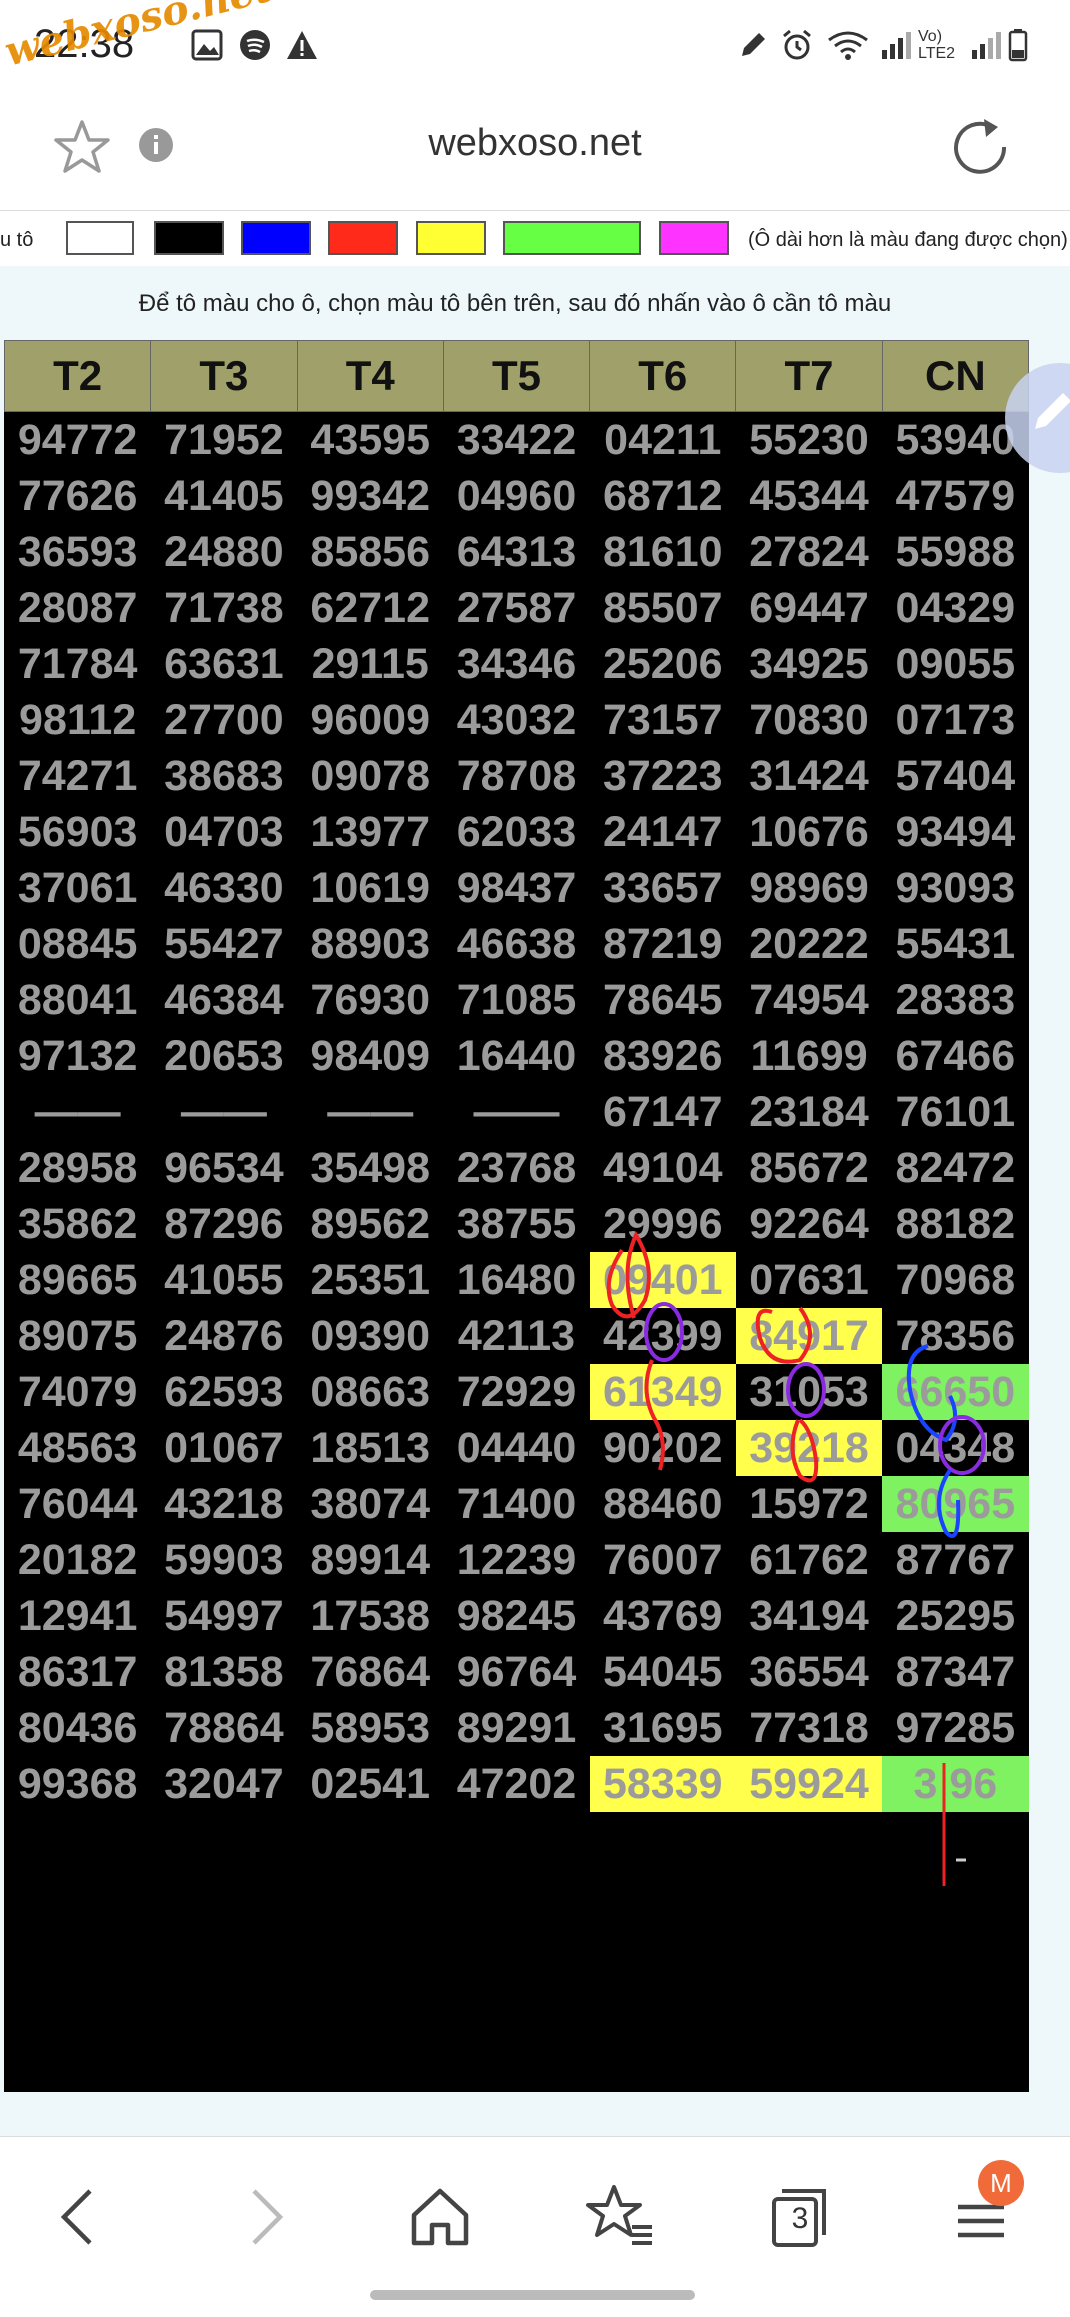 This screenshot has width=1070, height=2317. What do you see at coordinates (78, 1392) in the screenshot?
I see `number-cell: 74079` at bounding box center [78, 1392].